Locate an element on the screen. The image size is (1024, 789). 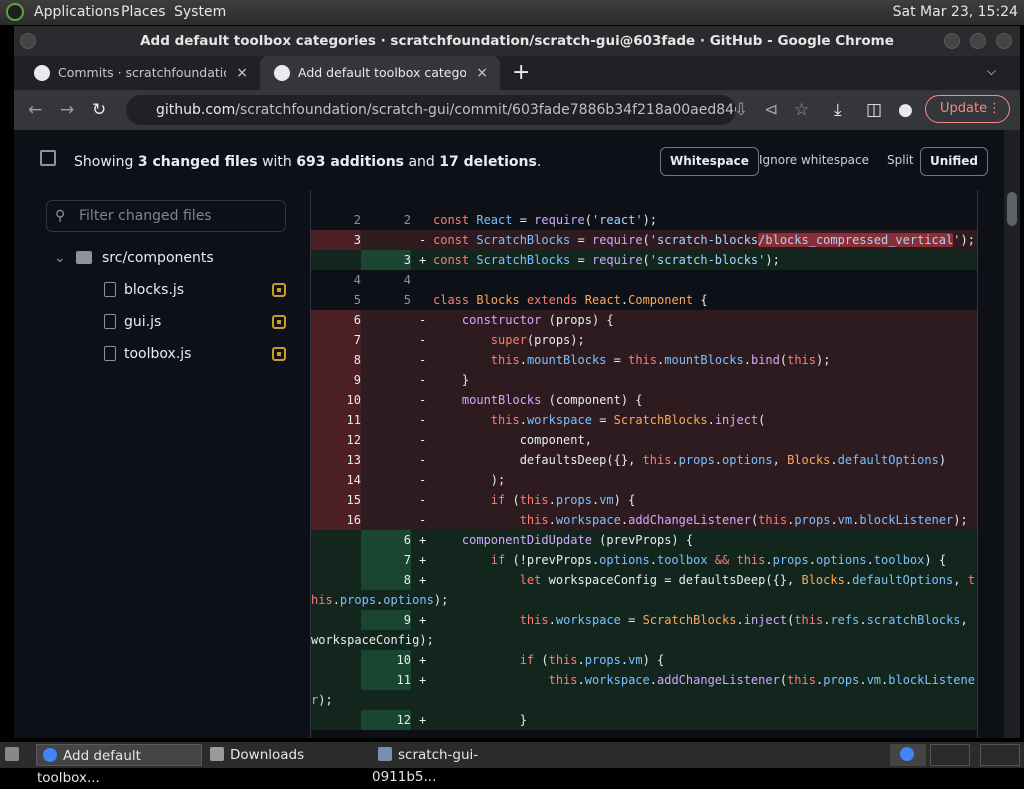
github-icon is located at coordinates (282, 73).